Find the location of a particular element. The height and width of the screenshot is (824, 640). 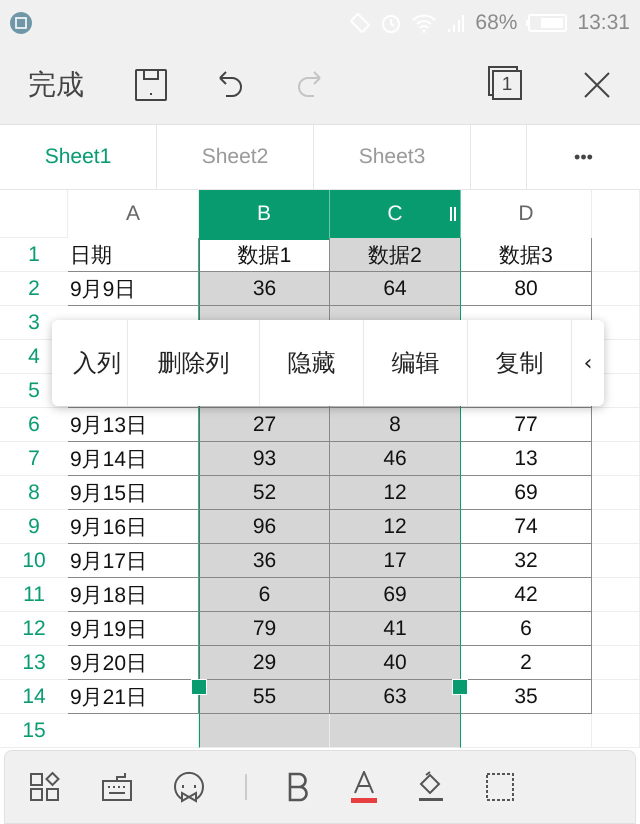

menu-item: 复制 is located at coordinates (520, 363).